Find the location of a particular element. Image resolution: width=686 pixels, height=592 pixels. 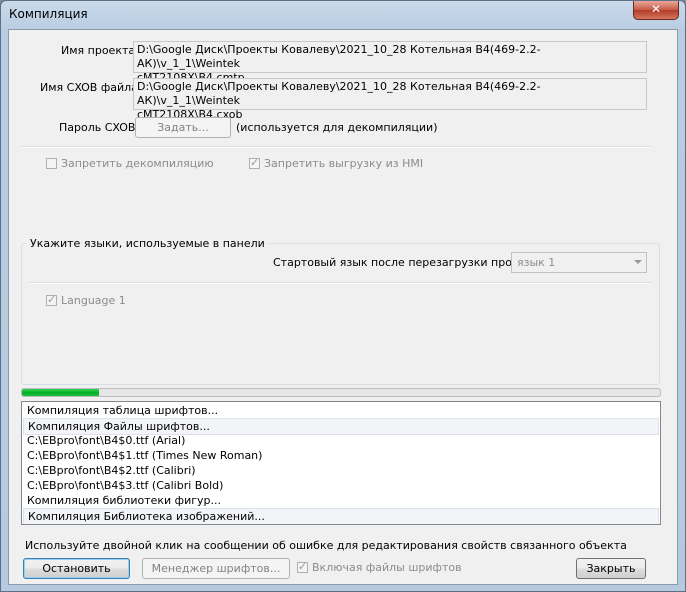

close-window-button: ✕ is located at coordinates (656, 10).